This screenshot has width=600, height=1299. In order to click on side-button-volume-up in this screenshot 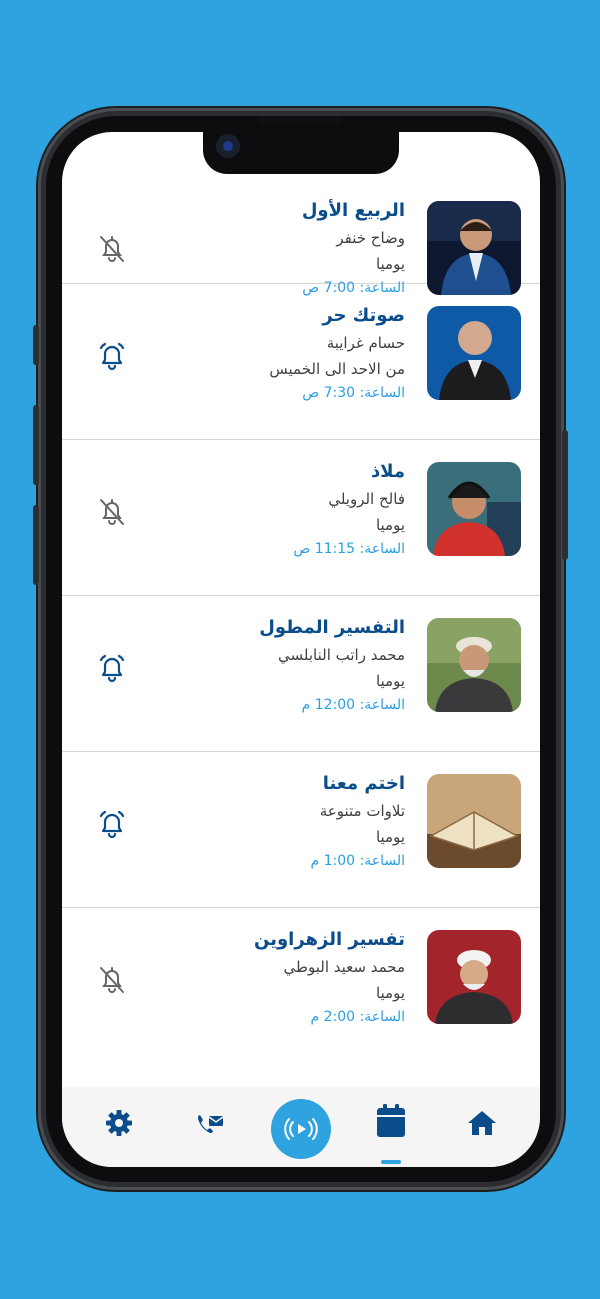, I will do `click(36, 445)`.